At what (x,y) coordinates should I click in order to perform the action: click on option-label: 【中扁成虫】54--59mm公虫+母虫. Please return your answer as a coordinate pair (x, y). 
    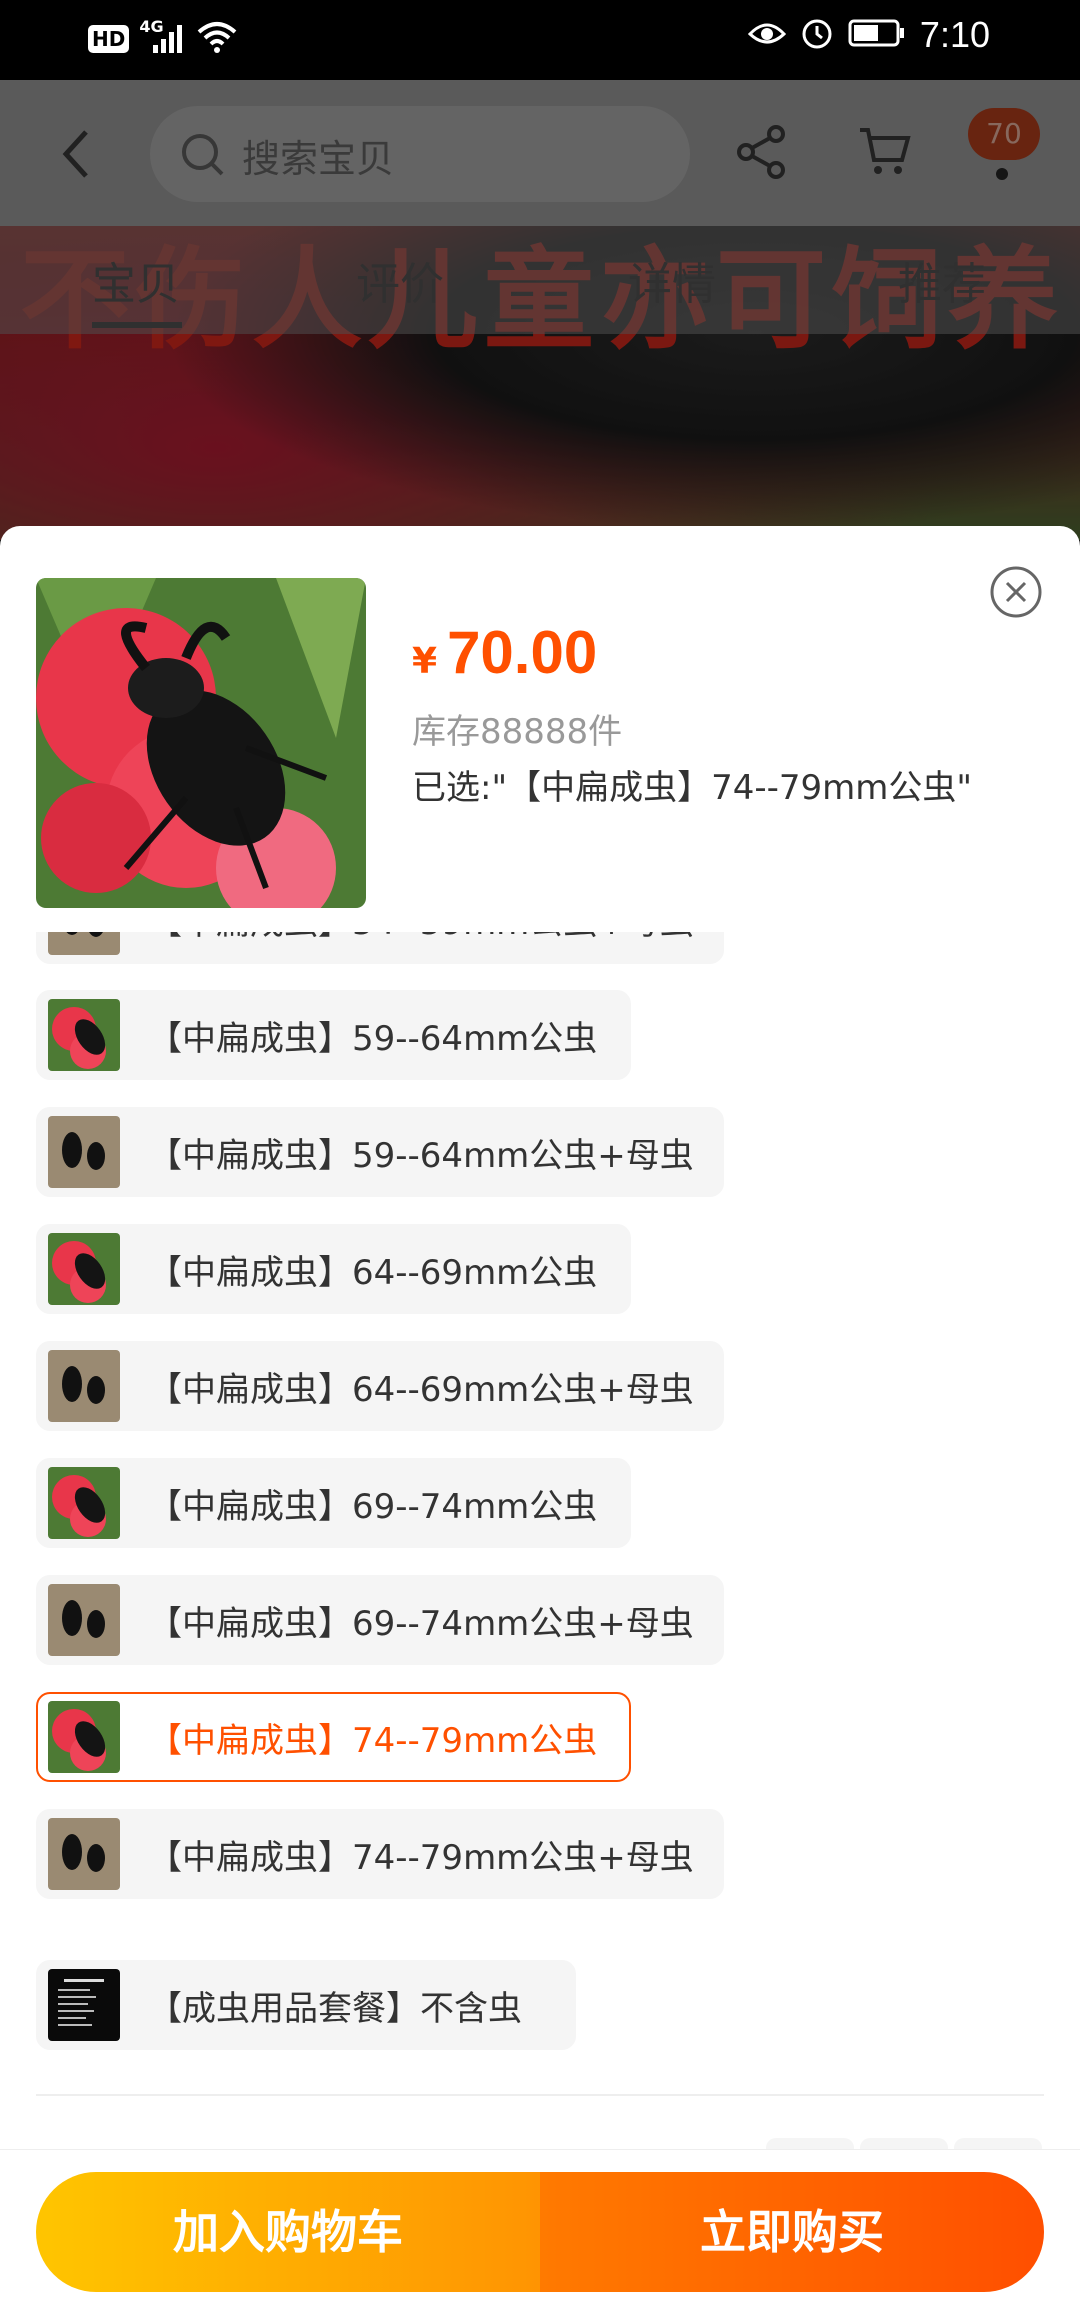
    Looking at the image, I should click on (431, 938).